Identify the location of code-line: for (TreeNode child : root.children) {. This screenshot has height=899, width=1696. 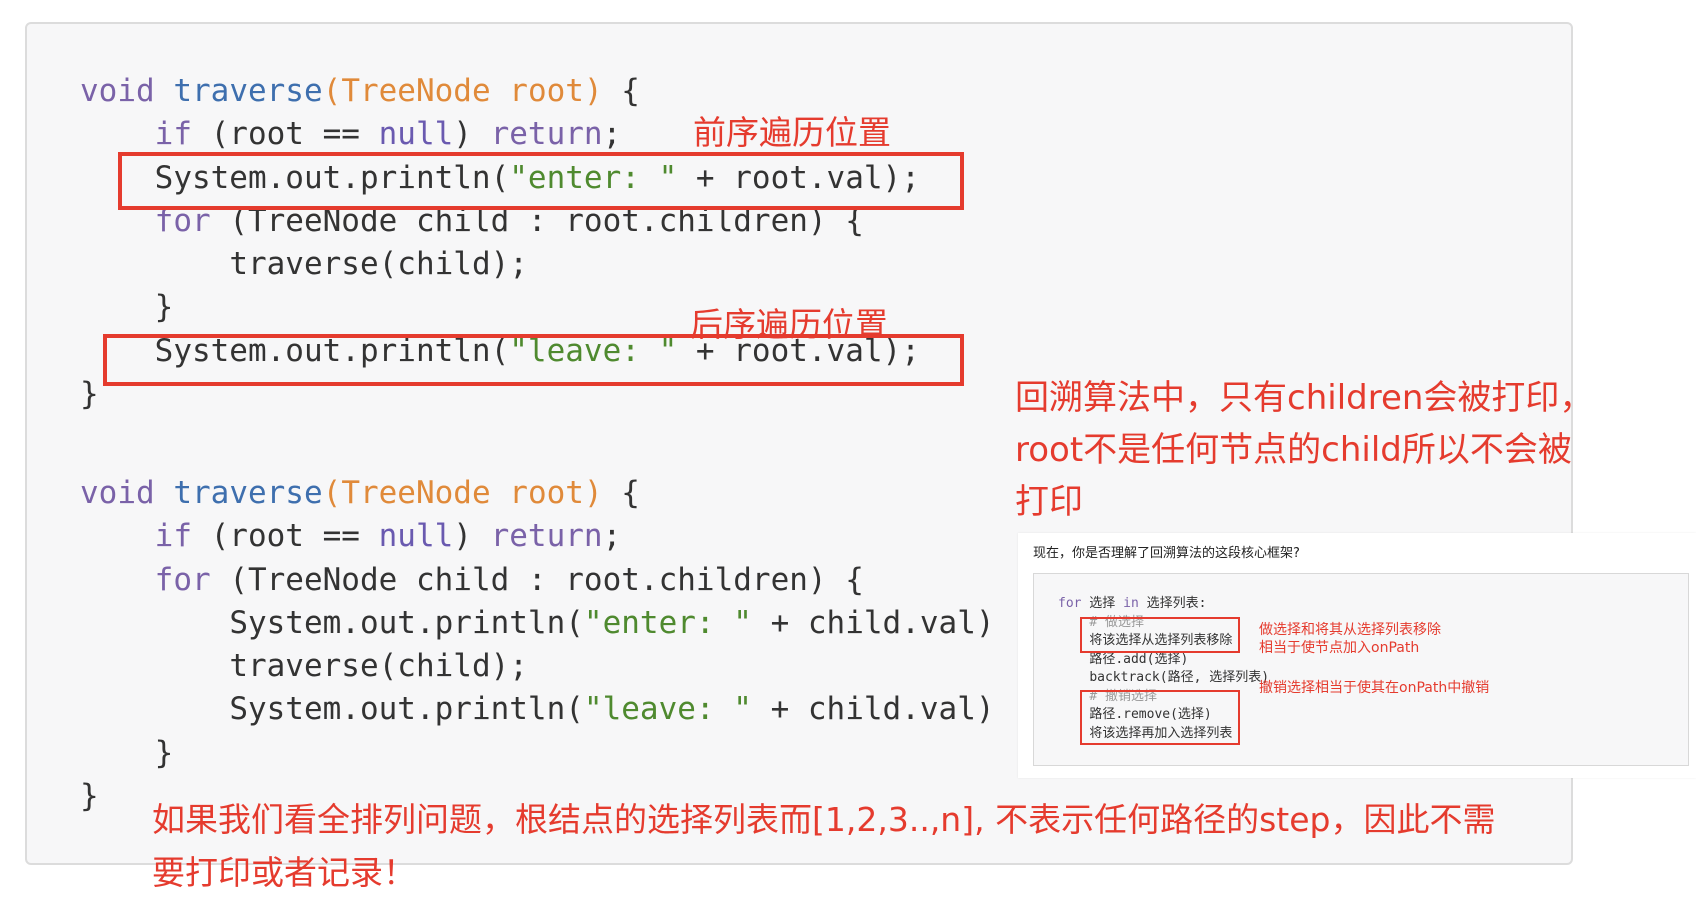
(537, 580).